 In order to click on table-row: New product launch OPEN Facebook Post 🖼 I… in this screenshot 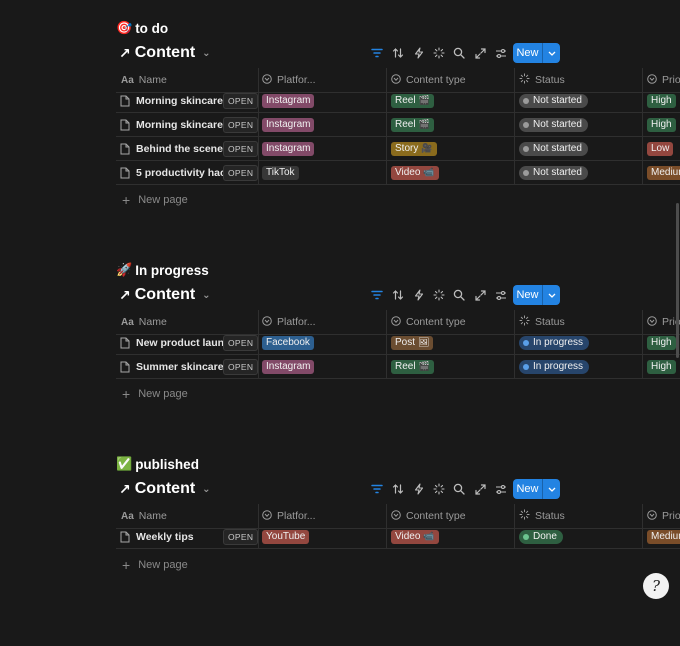, I will do `click(398, 343)`.